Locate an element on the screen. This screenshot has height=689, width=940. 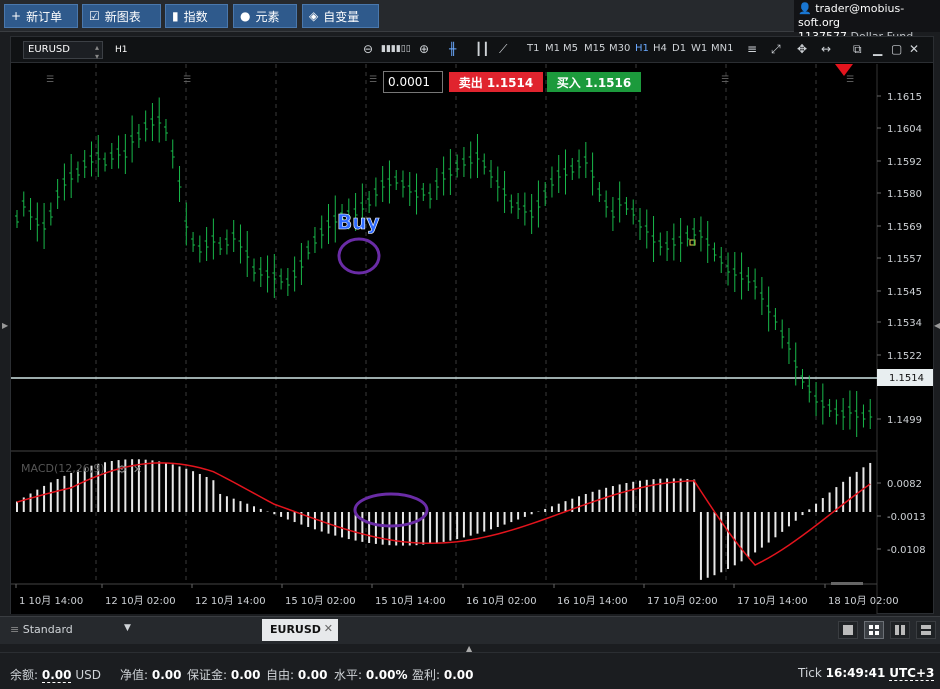
price-tick-label: 1.1522 is located at coordinates (904, 356).